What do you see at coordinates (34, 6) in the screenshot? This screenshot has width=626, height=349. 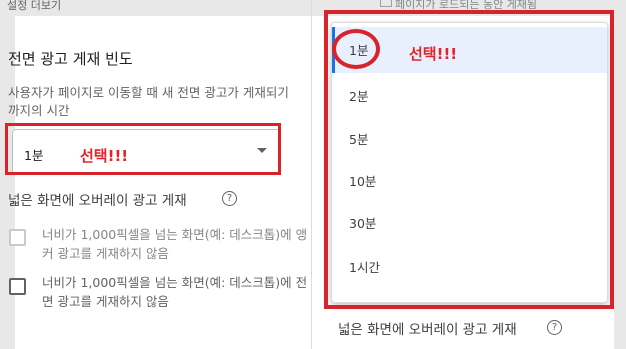 I see `settings-more-link: 설정 더보기` at bounding box center [34, 6].